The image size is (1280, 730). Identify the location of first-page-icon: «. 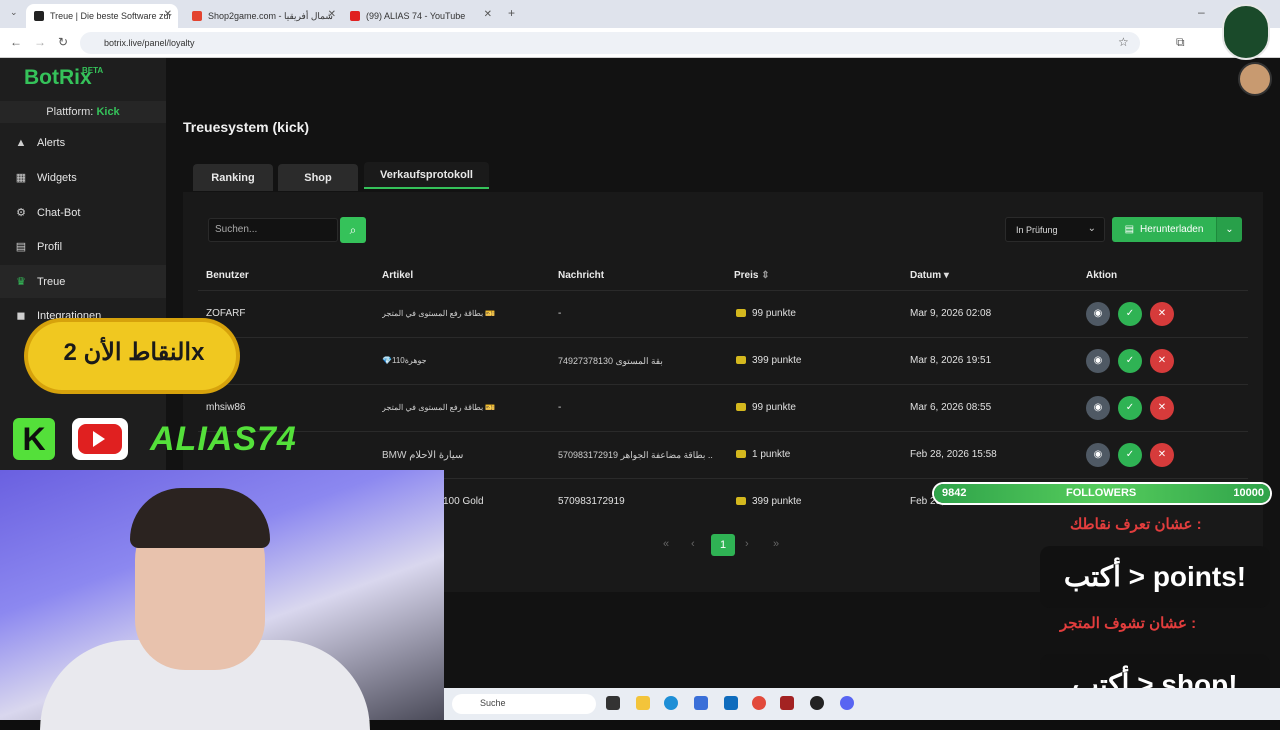
(666, 544).